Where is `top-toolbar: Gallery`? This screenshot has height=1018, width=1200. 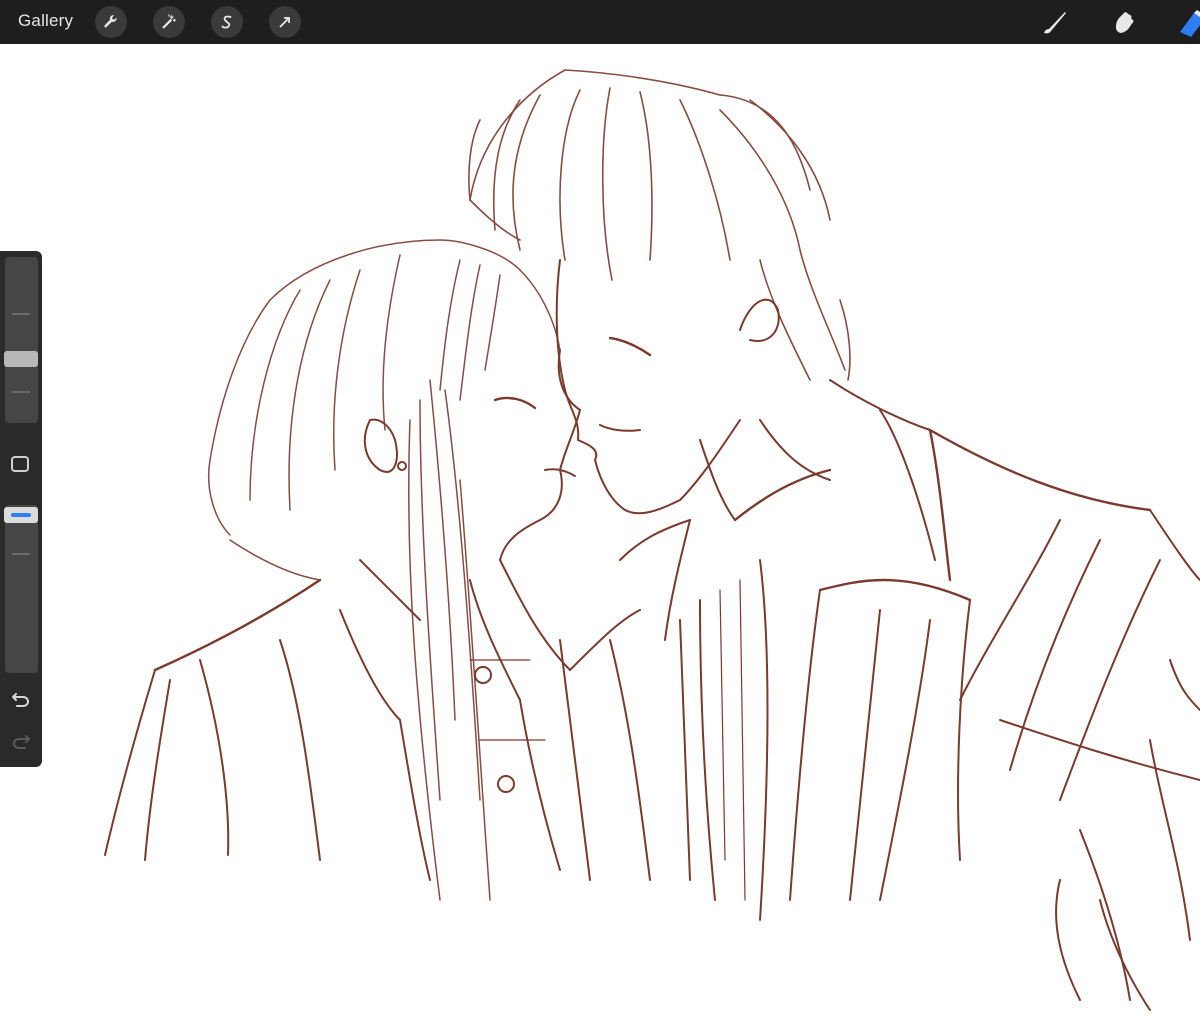
top-toolbar: Gallery is located at coordinates (600, 22).